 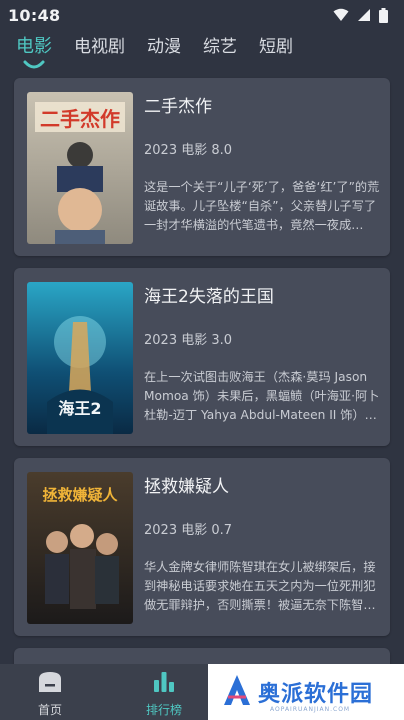 What do you see at coordinates (164, 684) in the screenshot?
I see `ranking-icon` at bounding box center [164, 684].